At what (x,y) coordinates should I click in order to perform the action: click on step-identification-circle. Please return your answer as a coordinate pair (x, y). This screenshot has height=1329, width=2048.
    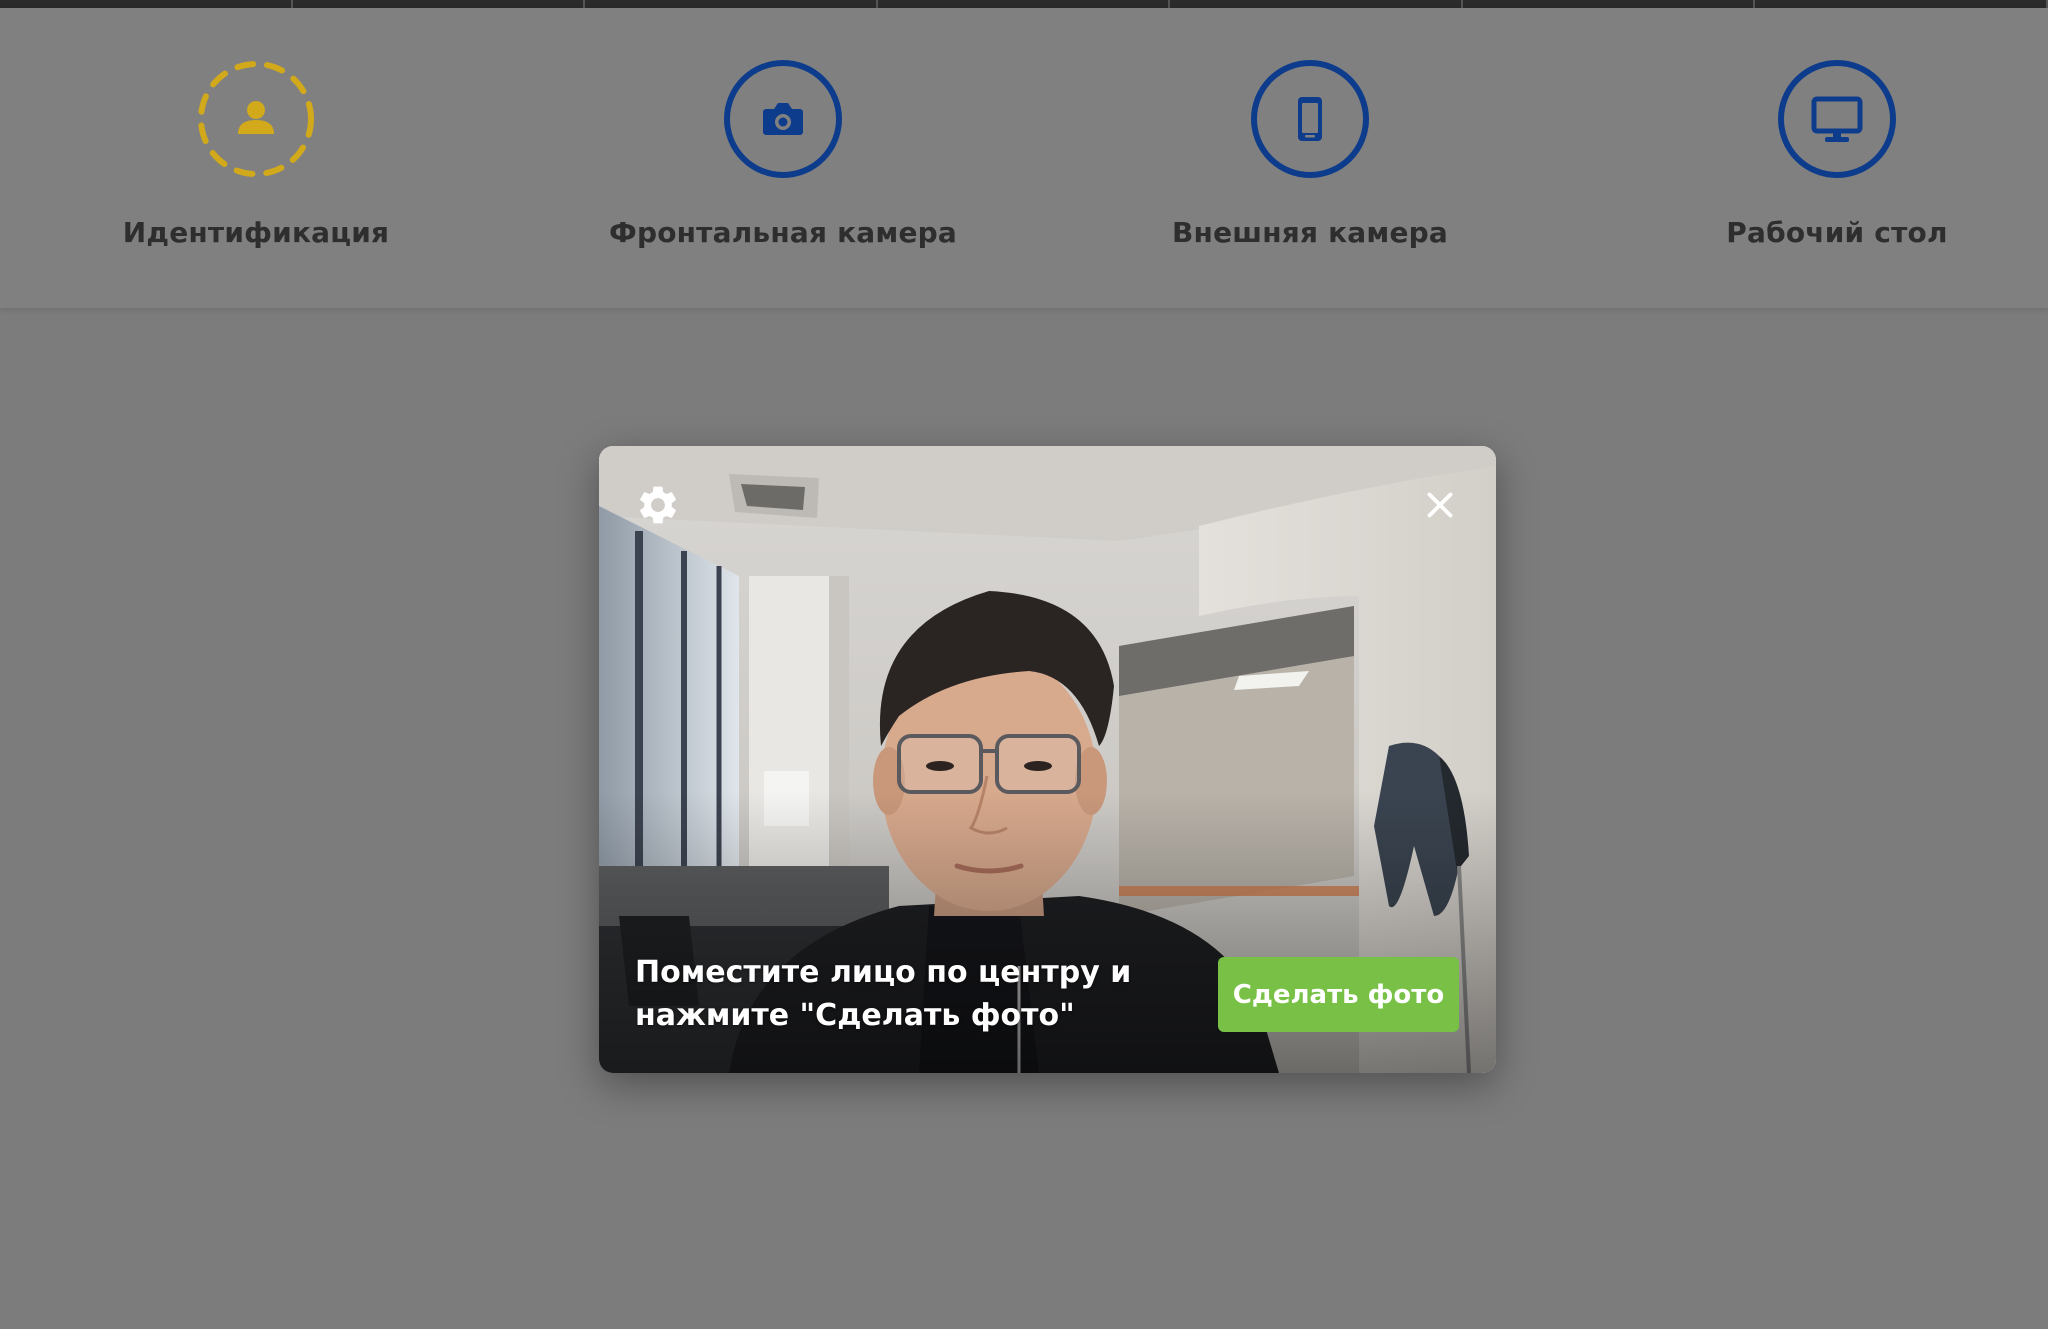
    Looking at the image, I should click on (256, 119).